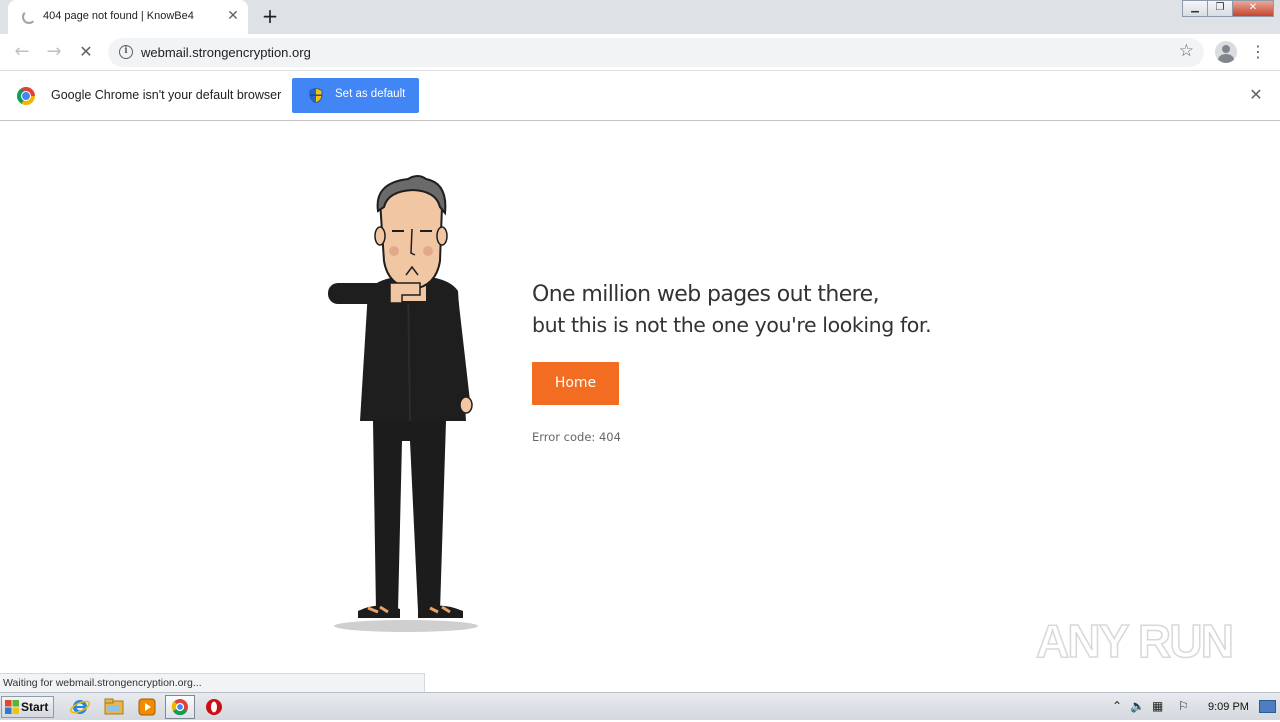  What do you see at coordinates (54, 52) in the screenshot?
I see `forward-arrow-icon: →` at bounding box center [54, 52].